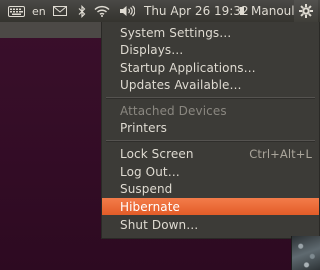 Image resolution: width=320 pixels, height=270 pixels. I want to click on window-titlebar-strip, so click(50, 30).